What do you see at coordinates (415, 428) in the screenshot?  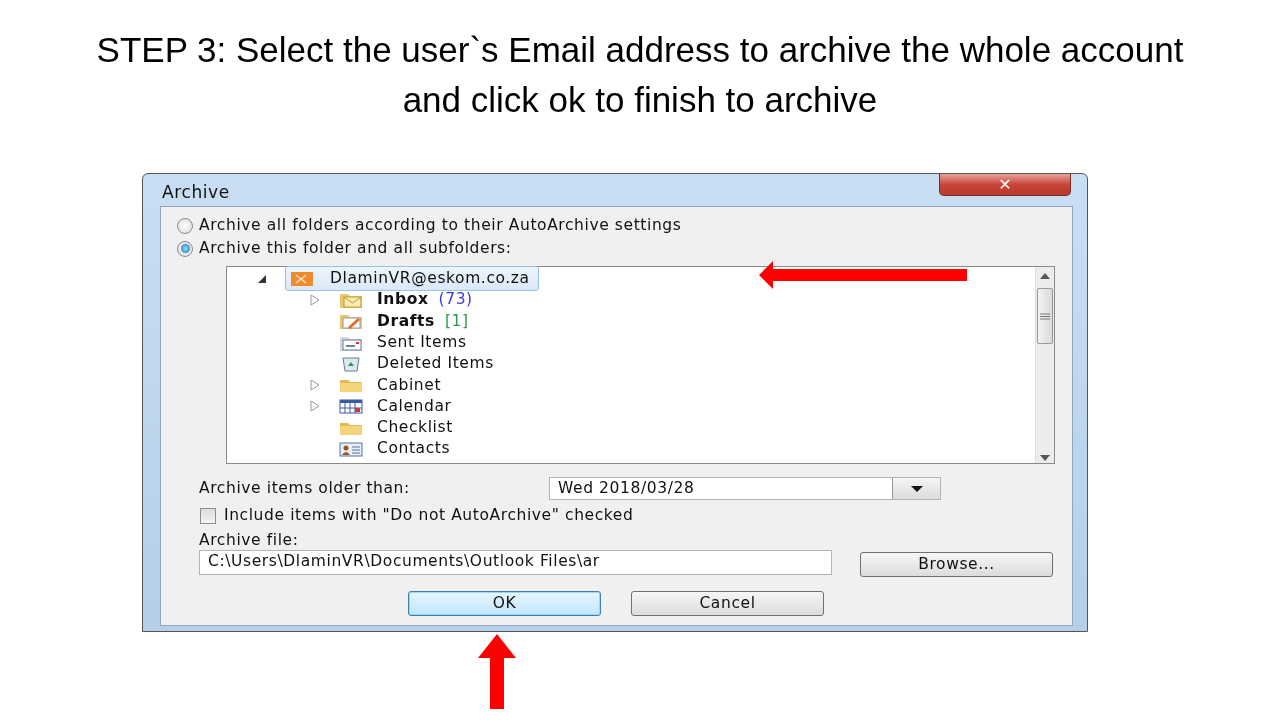 I see `tree-item: Checklist` at bounding box center [415, 428].